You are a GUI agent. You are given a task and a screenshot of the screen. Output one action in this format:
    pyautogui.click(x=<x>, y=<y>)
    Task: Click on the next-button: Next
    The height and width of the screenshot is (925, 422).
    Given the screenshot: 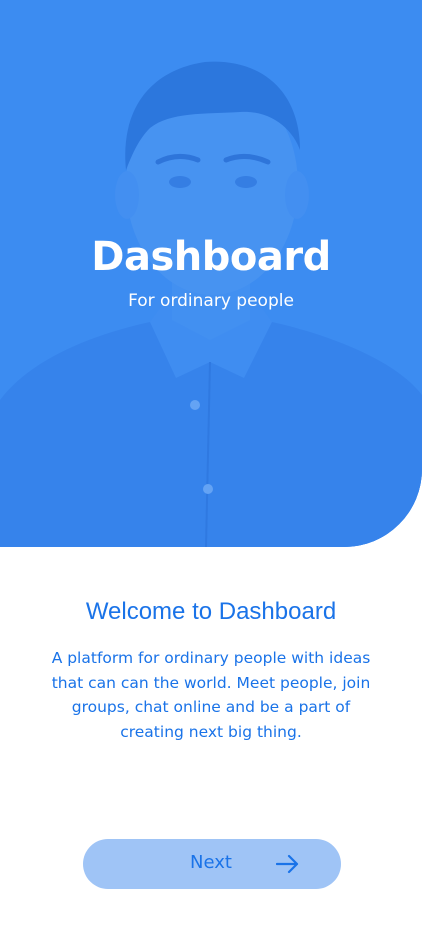 What is the action you would take?
    pyautogui.click(x=212, y=864)
    